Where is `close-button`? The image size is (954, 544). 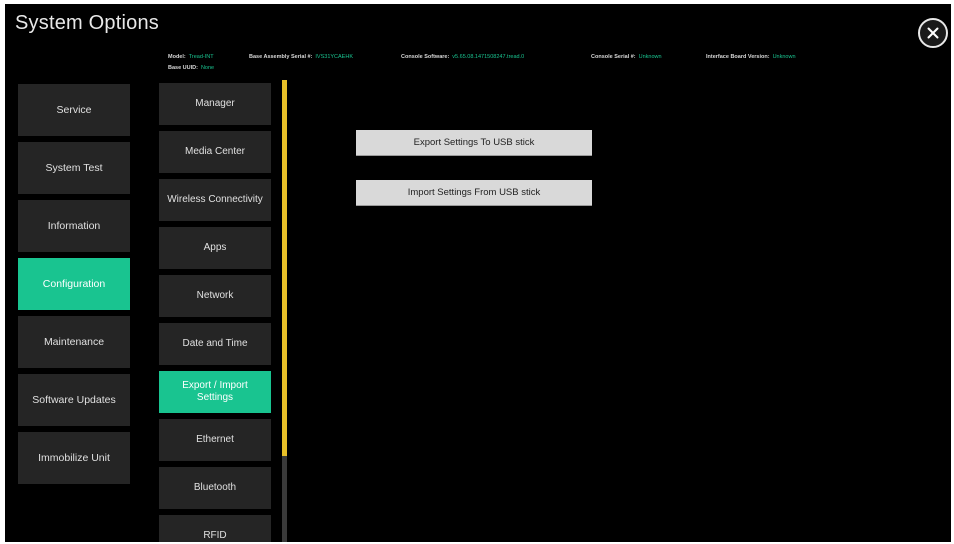
close-button is located at coordinates (933, 33).